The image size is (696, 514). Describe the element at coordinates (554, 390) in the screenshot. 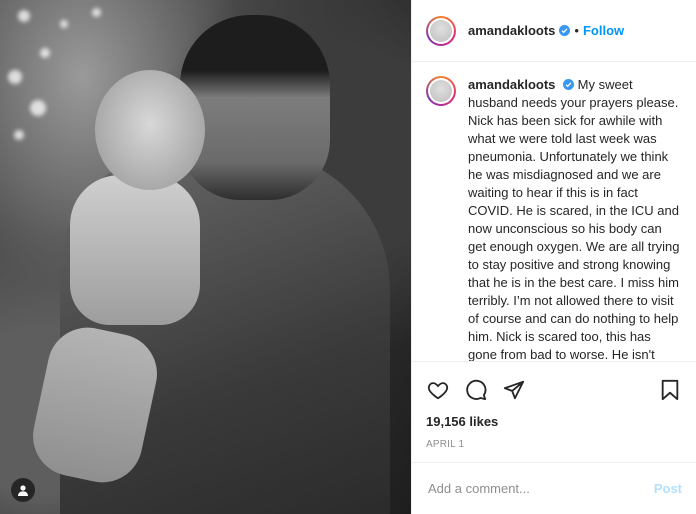

I see `action-icons` at that location.